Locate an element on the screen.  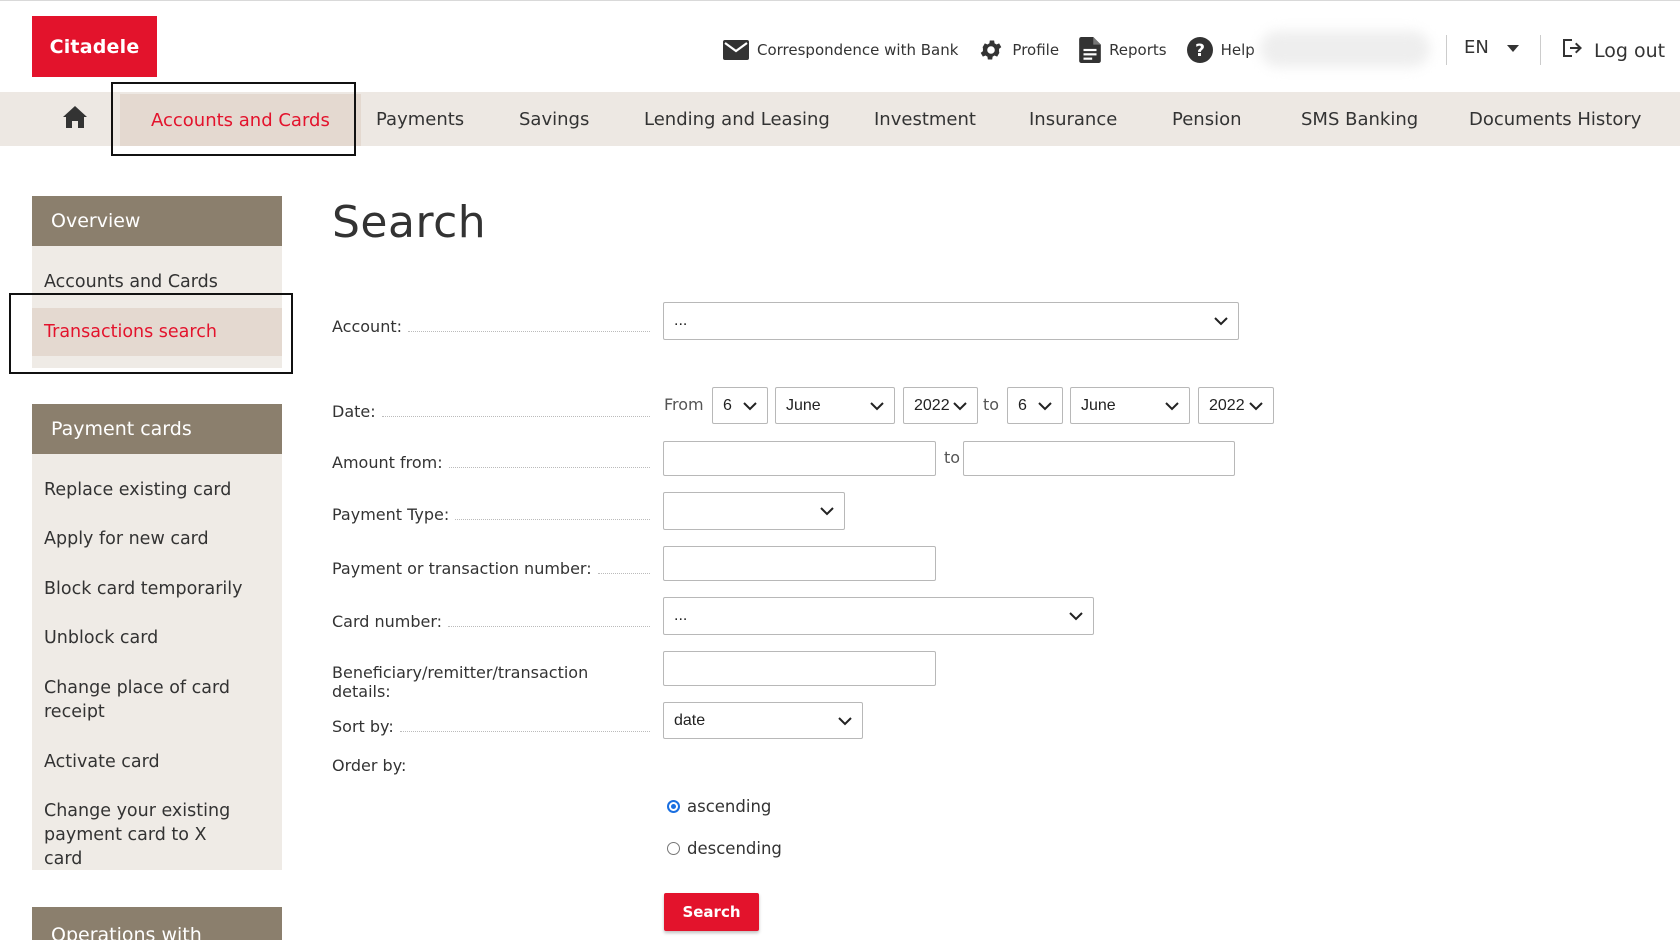
citadele-logo: Citadele is located at coordinates (94, 46).